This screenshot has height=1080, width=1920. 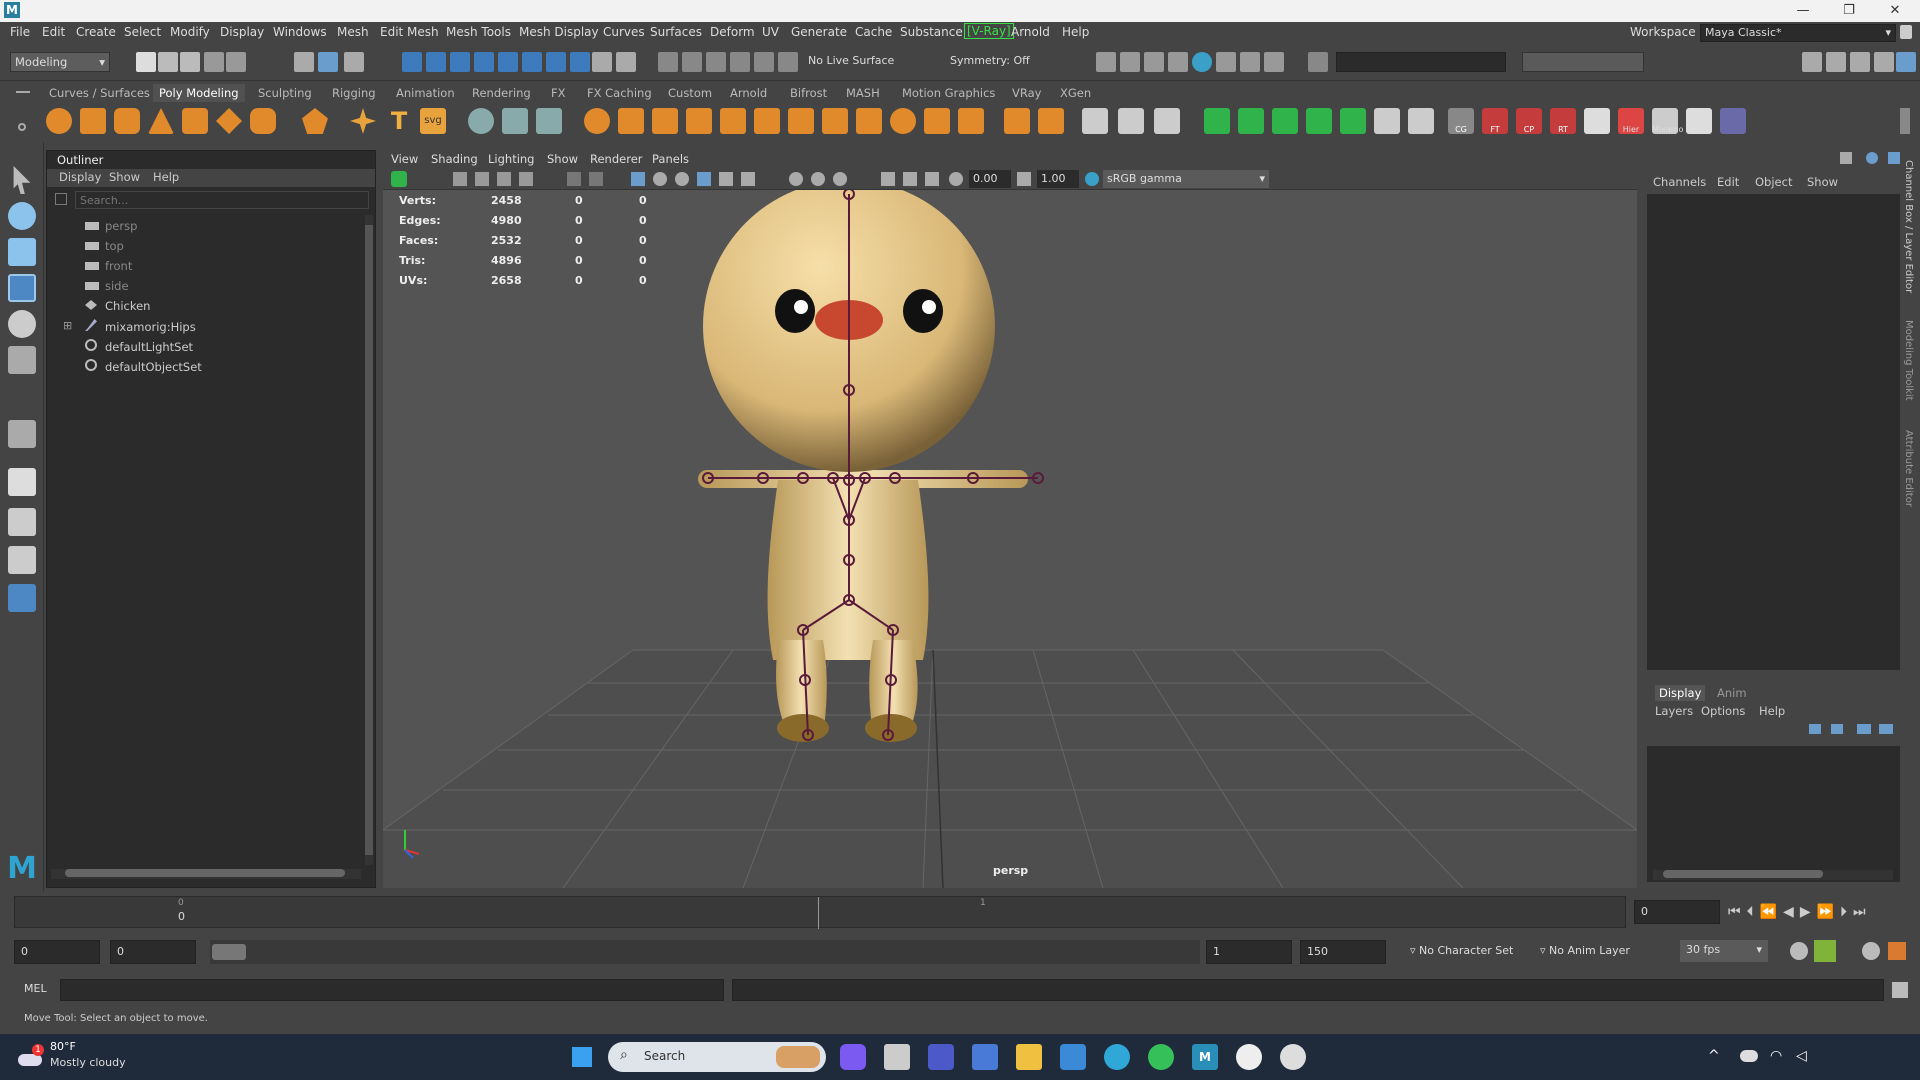 What do you see at coordinates (1723, 711) in the screenshot?
I see `layer-menu-options: Options` at bounding box center [1723, 711].